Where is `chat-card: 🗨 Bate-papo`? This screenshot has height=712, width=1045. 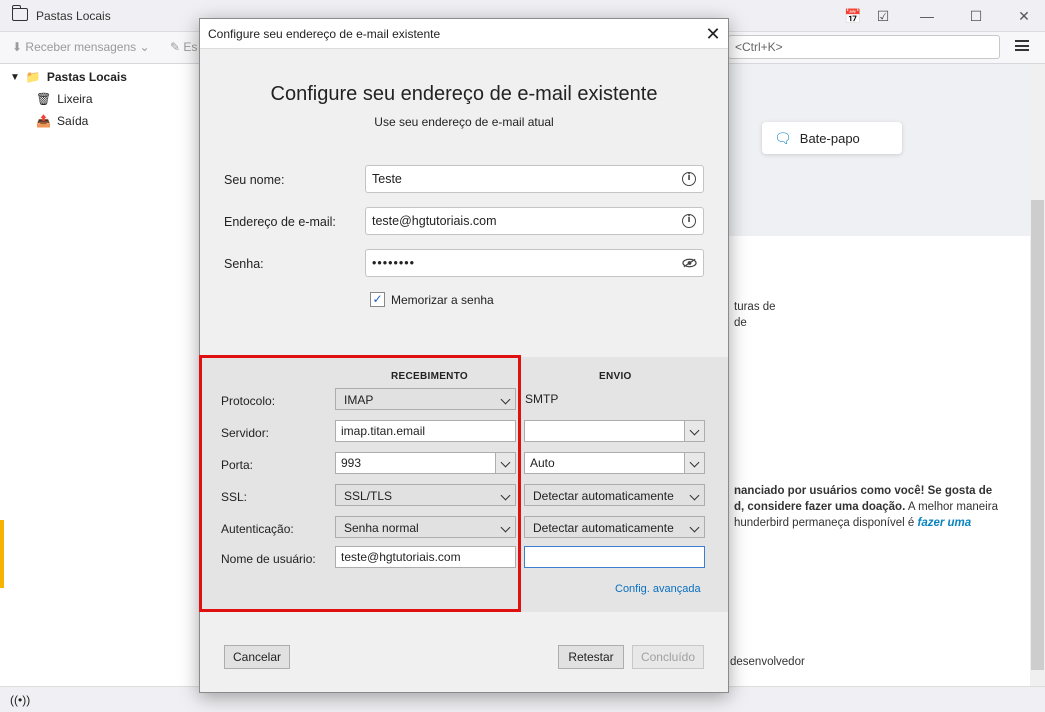
chat-card: 🗨 Bate-papo is located at coordinates (832, 138).